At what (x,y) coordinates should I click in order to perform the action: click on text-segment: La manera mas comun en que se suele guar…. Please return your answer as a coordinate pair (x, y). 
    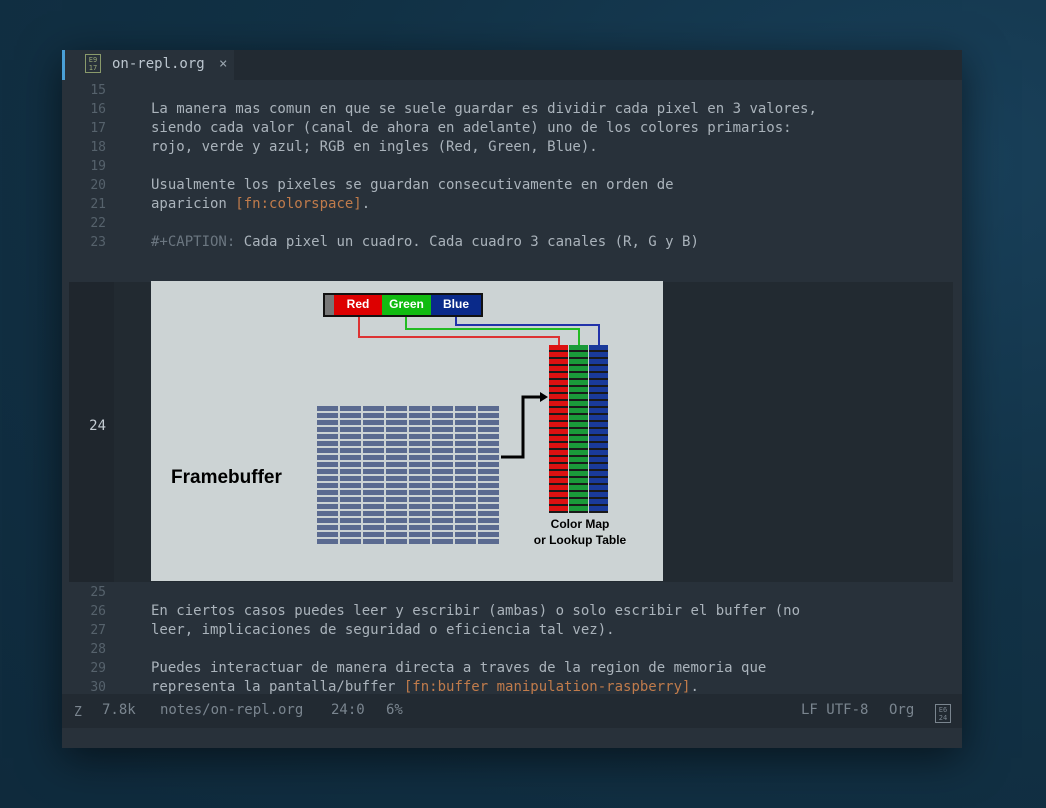
    Looking at the image, I should click on (484, 109).